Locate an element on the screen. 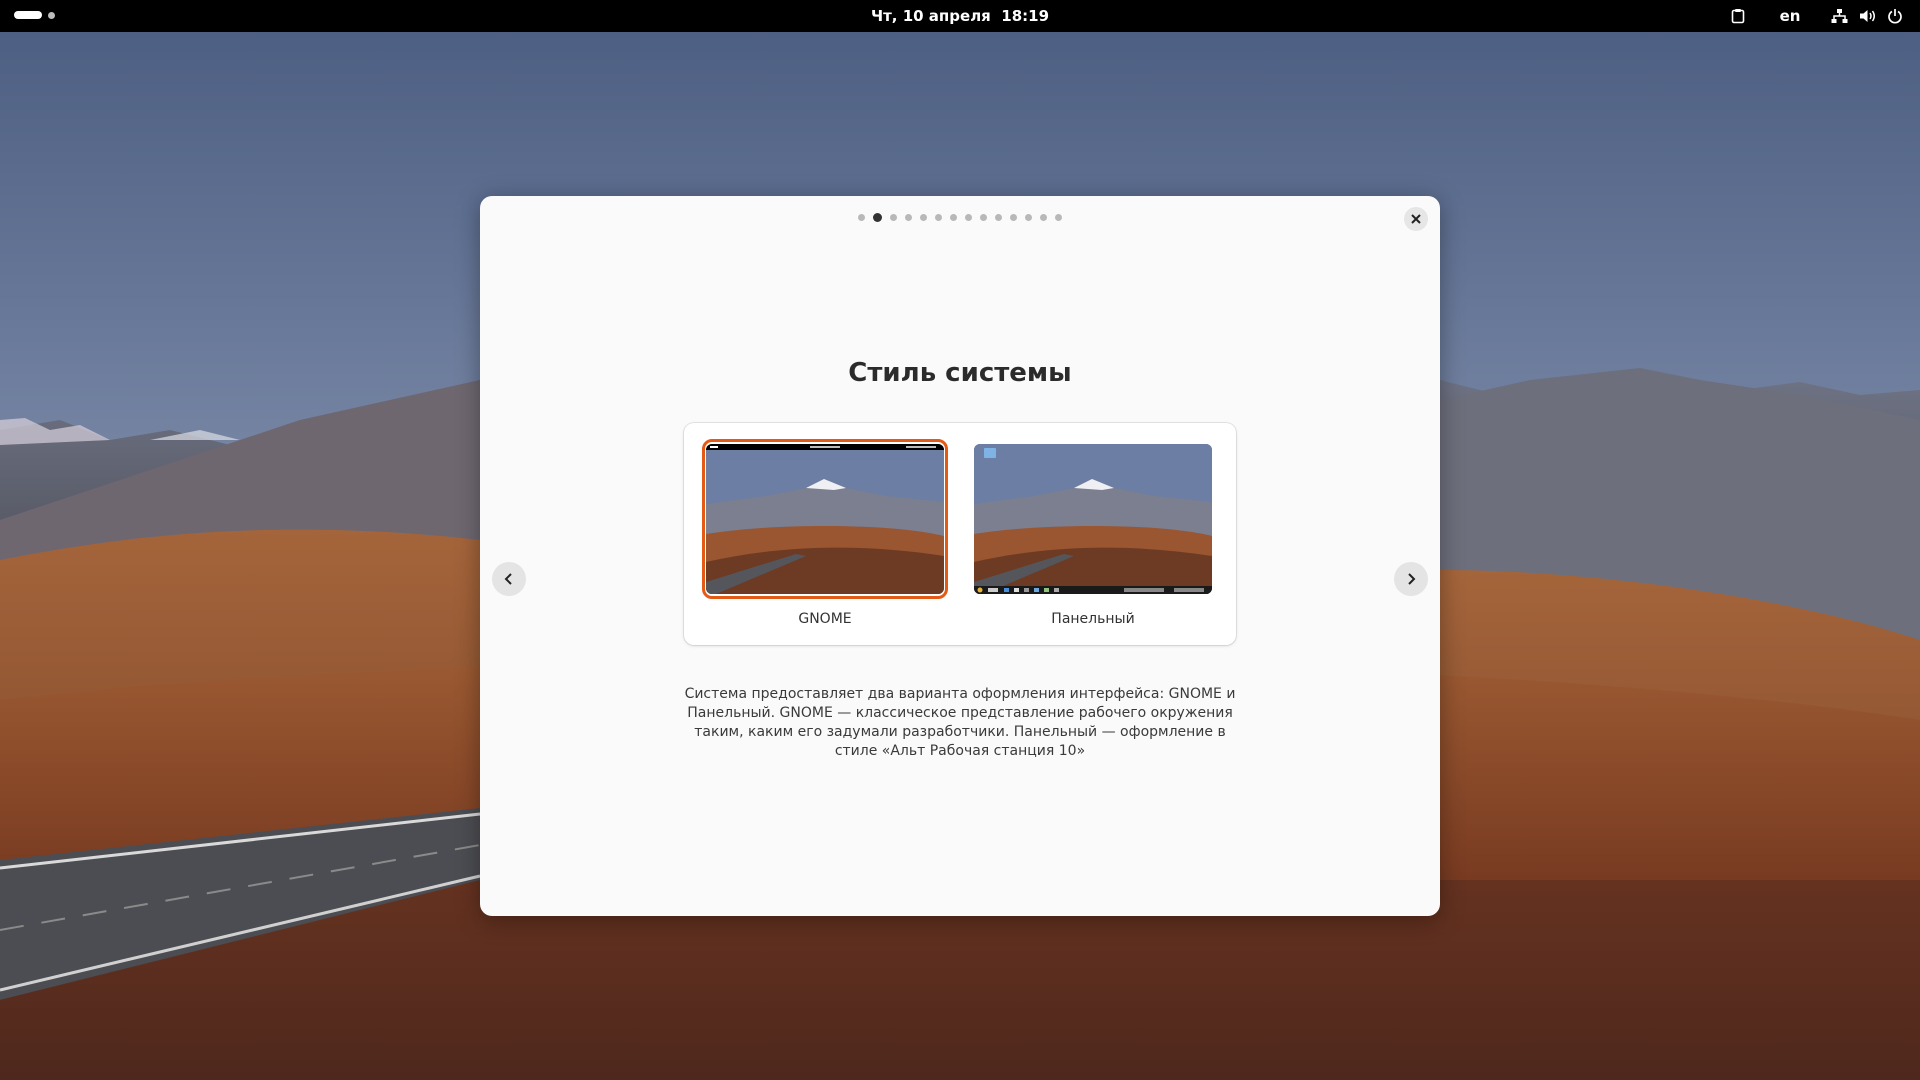 The image size is (1920, 1080). previous-page-button is located at coordinates (509, 579).